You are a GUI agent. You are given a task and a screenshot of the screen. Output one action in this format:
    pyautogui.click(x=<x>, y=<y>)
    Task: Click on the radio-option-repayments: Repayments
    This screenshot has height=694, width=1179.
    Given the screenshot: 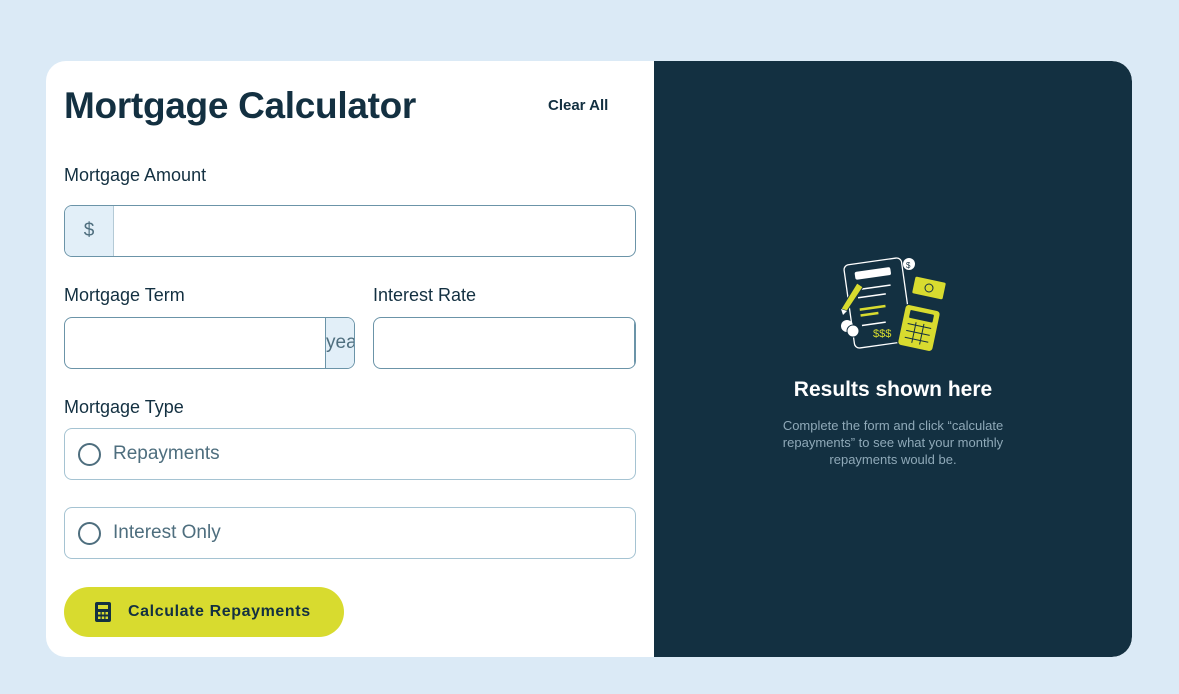 What is the action you would take?
    pyautogui.click(x=350, y=454)
    